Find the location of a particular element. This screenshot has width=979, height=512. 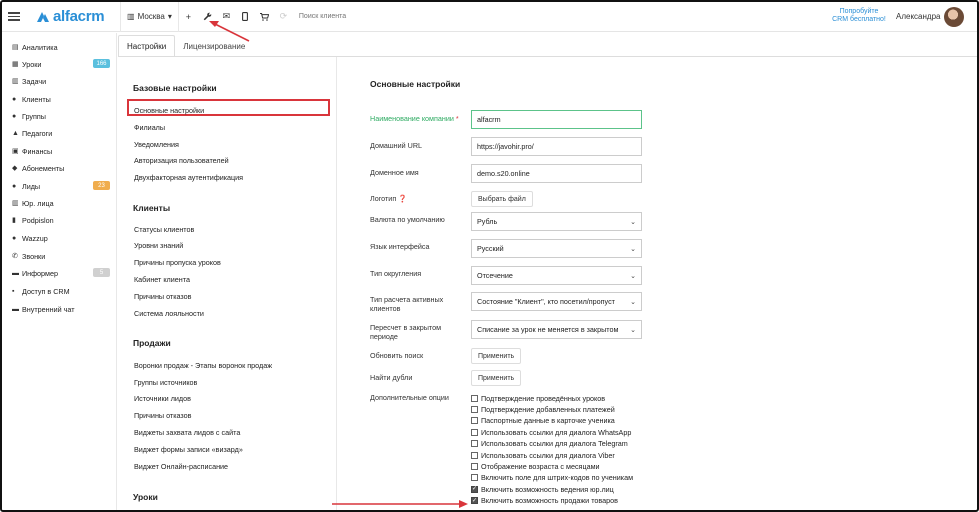

arrow-to-wrench is located at coordinates (229, 31).